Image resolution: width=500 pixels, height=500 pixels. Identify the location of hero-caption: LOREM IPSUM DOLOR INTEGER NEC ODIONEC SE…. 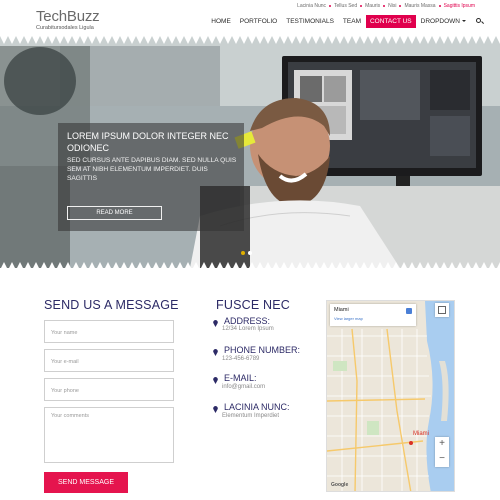
(151, 177).